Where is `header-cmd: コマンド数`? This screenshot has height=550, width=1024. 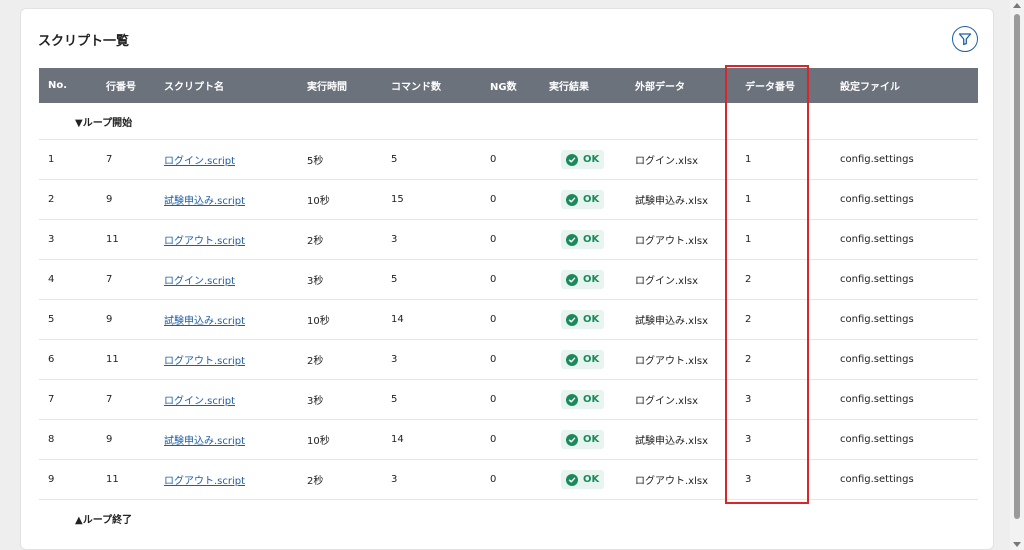
header-cmd: コマンド数 is located at coordinates (416, 87).